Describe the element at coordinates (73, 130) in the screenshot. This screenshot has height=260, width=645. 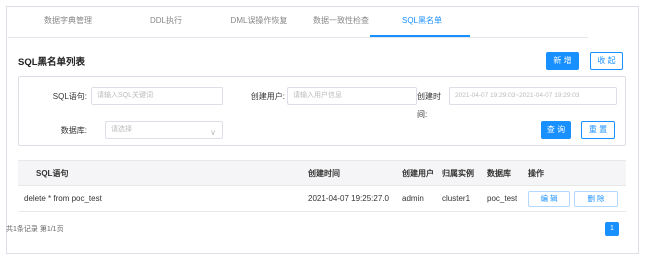
I see `db-label: 数据库:` at that location.